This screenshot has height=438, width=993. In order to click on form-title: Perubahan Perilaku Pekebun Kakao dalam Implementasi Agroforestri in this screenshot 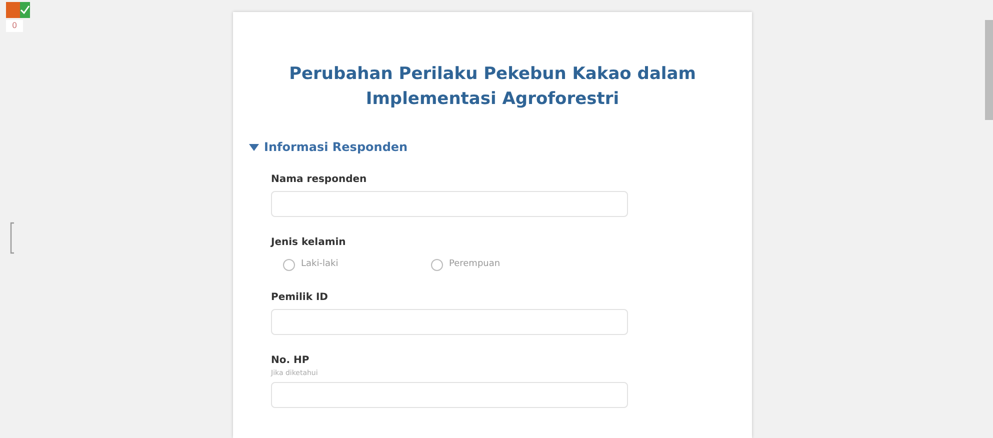, I will do `click(492, 87)`.